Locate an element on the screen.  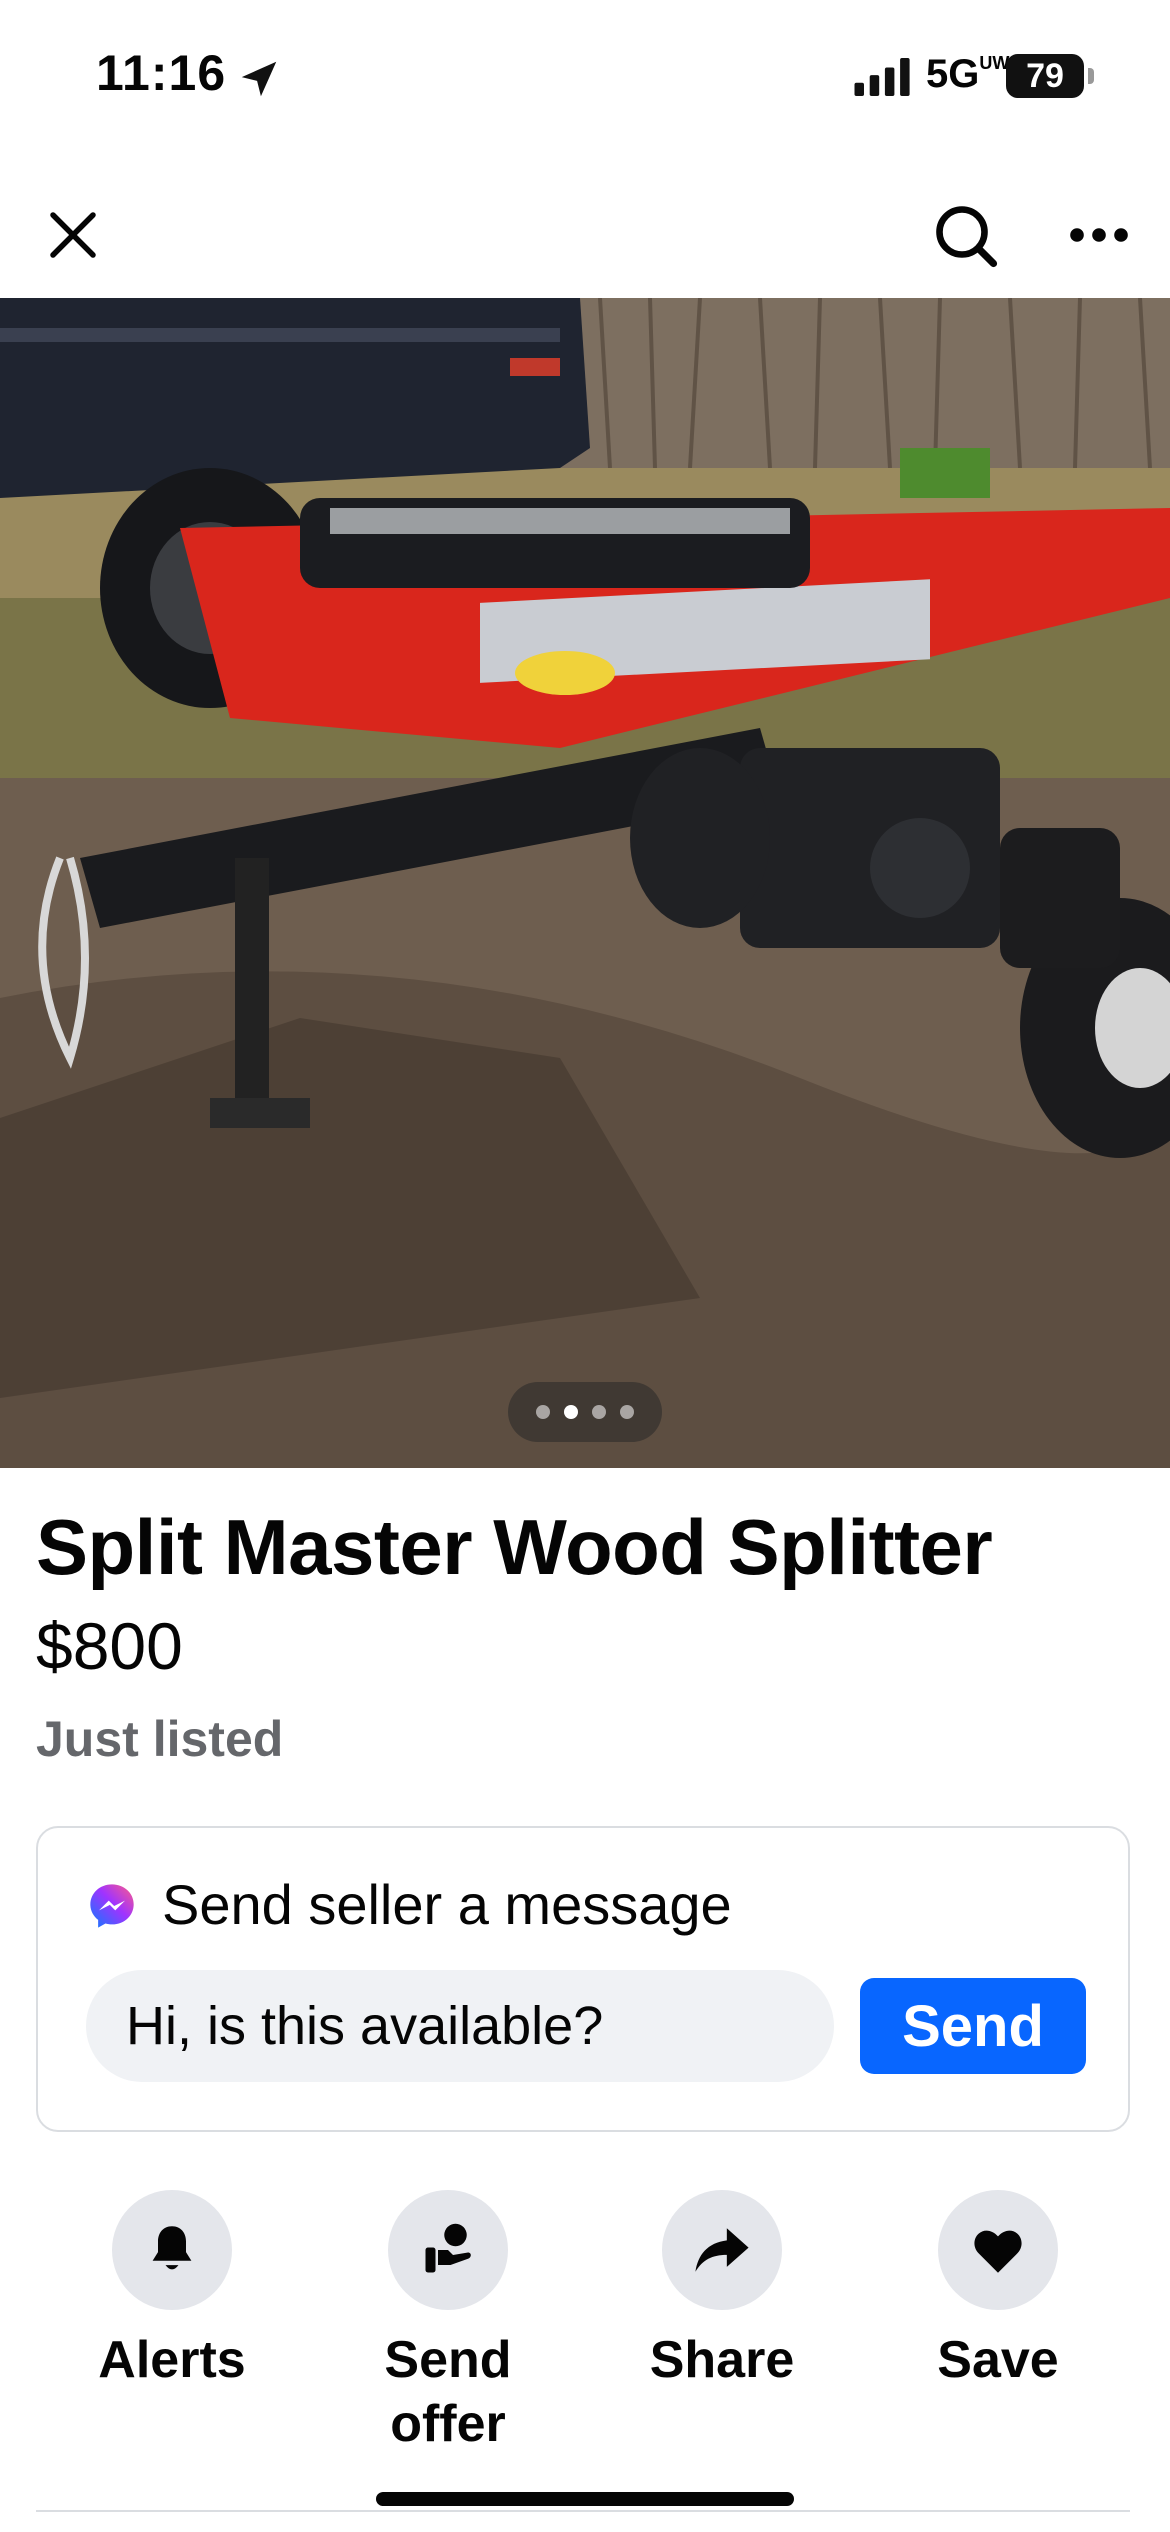
more-options-button is located at coordinates (1099, 235).